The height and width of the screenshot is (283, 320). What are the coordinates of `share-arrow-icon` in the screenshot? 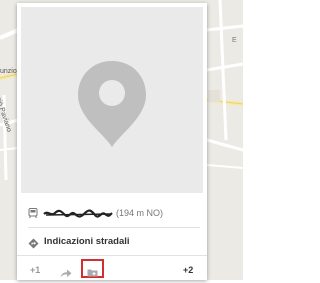 It's located at (66, 271).